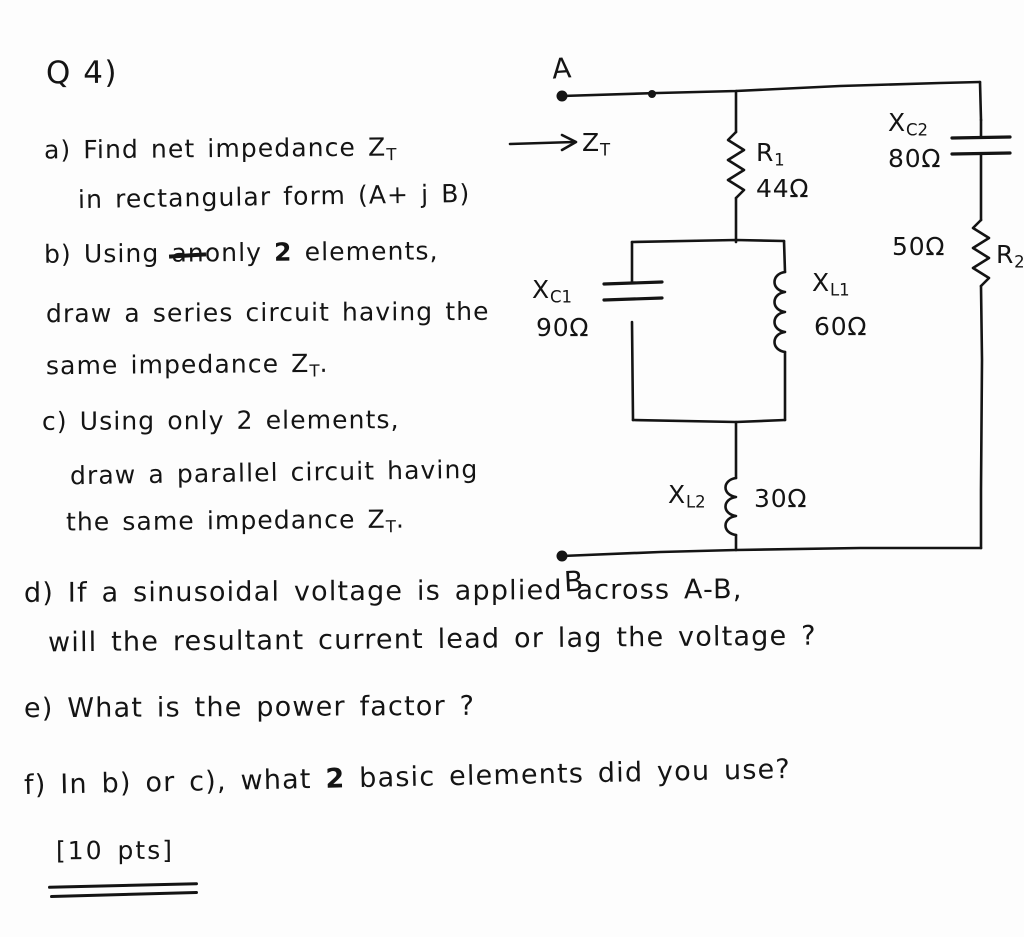  I want to click on part-a-label: a), so click(57, 150).